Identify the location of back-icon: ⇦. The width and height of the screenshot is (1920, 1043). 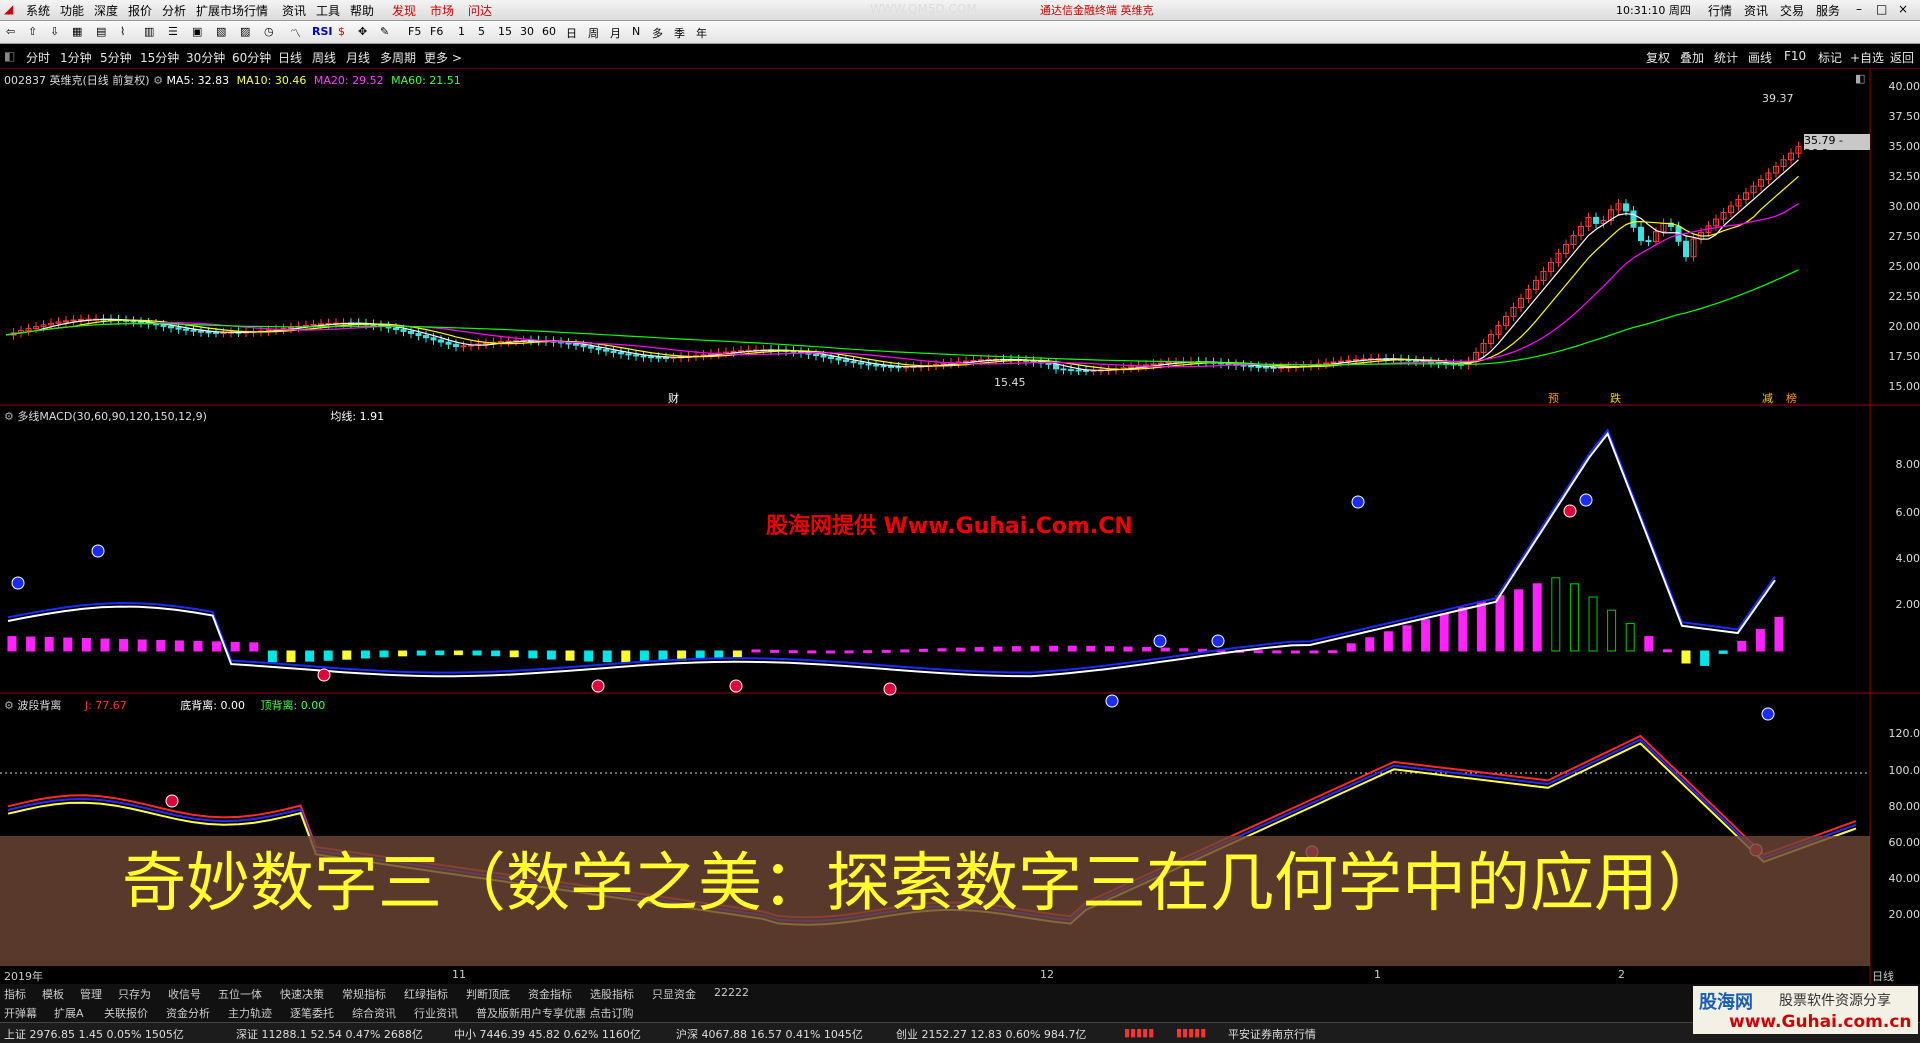
(10, 31).